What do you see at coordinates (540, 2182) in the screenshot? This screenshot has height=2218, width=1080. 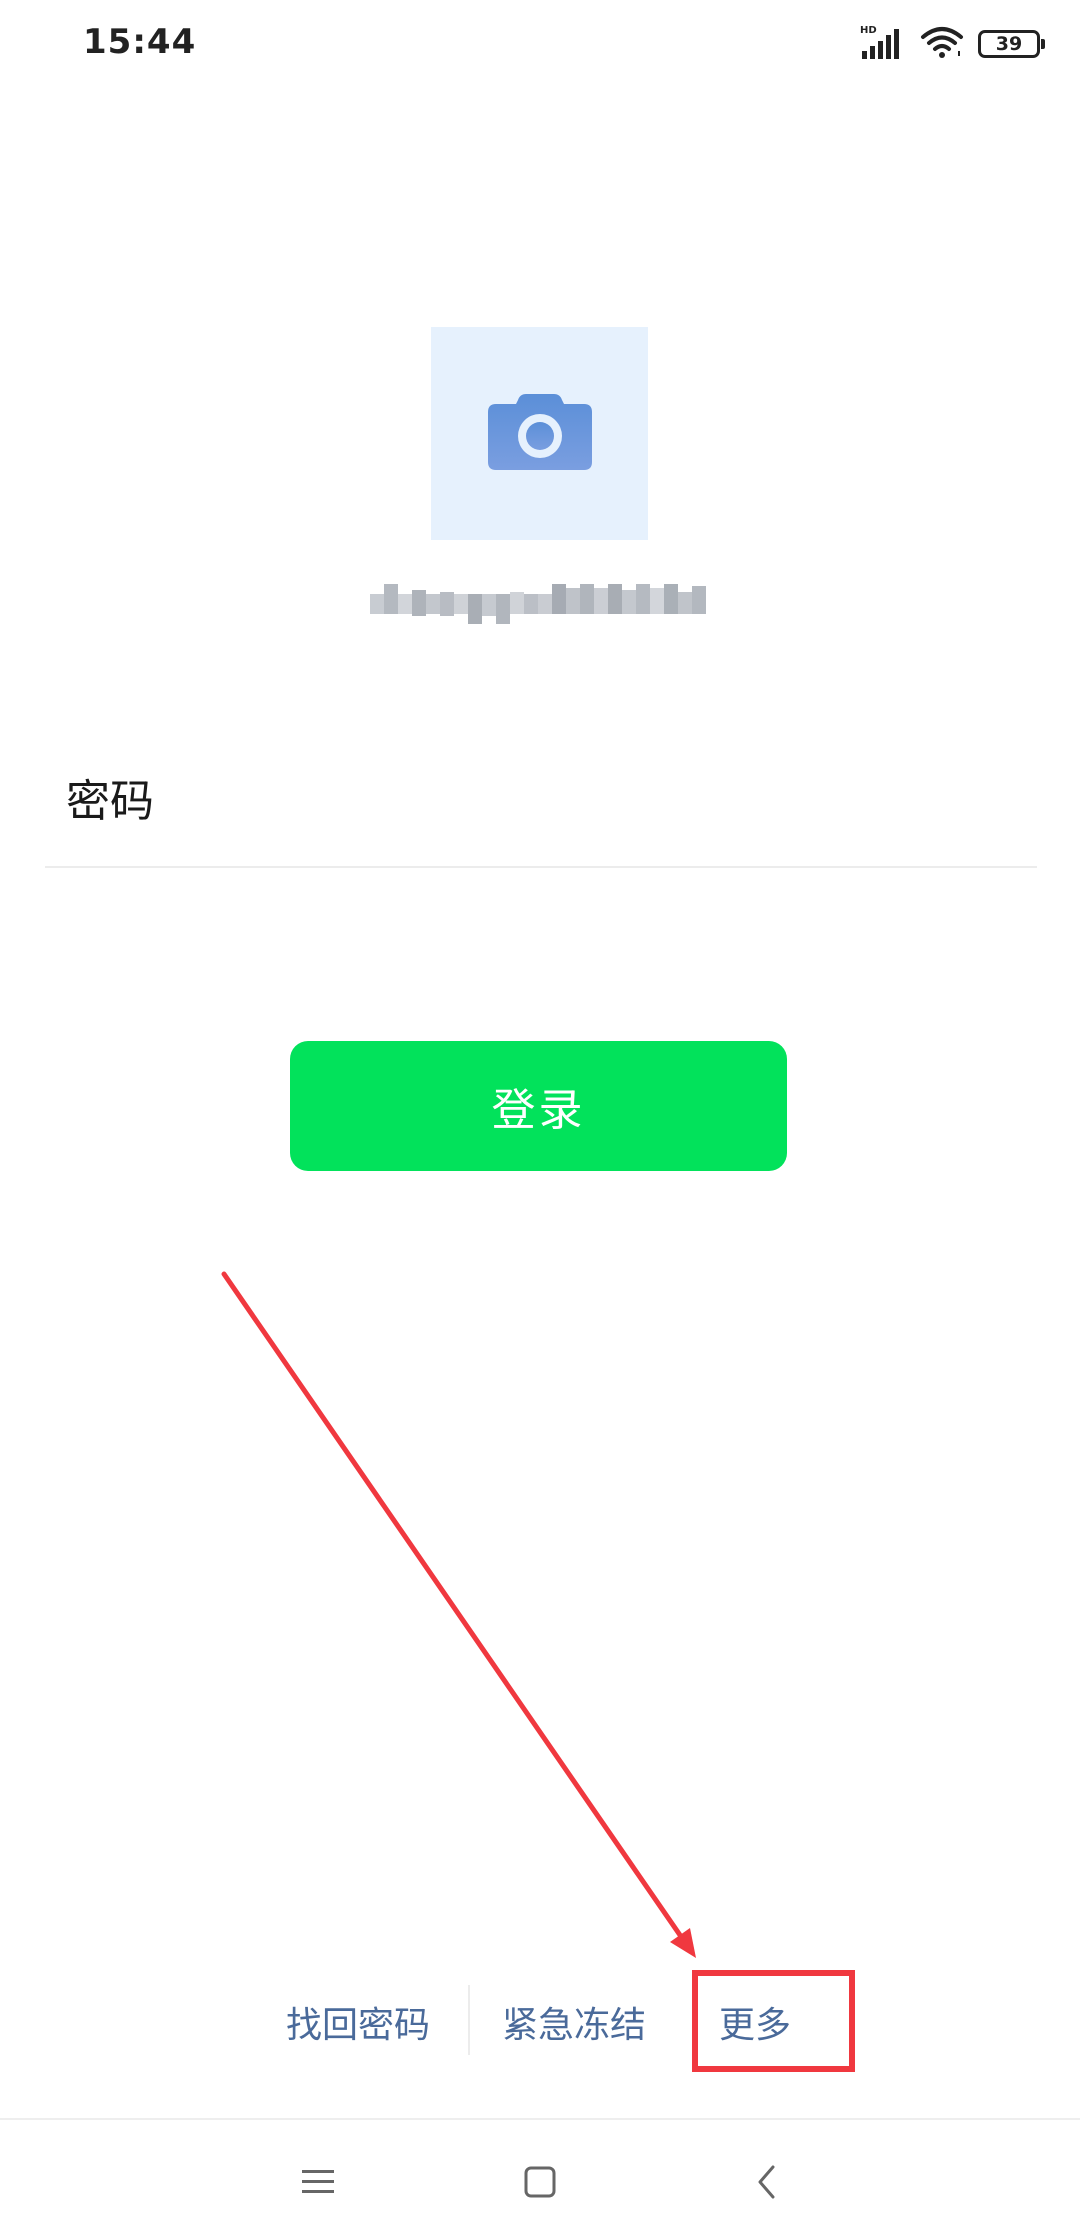 I see `home-icon` at bounding box center [540, 2182].